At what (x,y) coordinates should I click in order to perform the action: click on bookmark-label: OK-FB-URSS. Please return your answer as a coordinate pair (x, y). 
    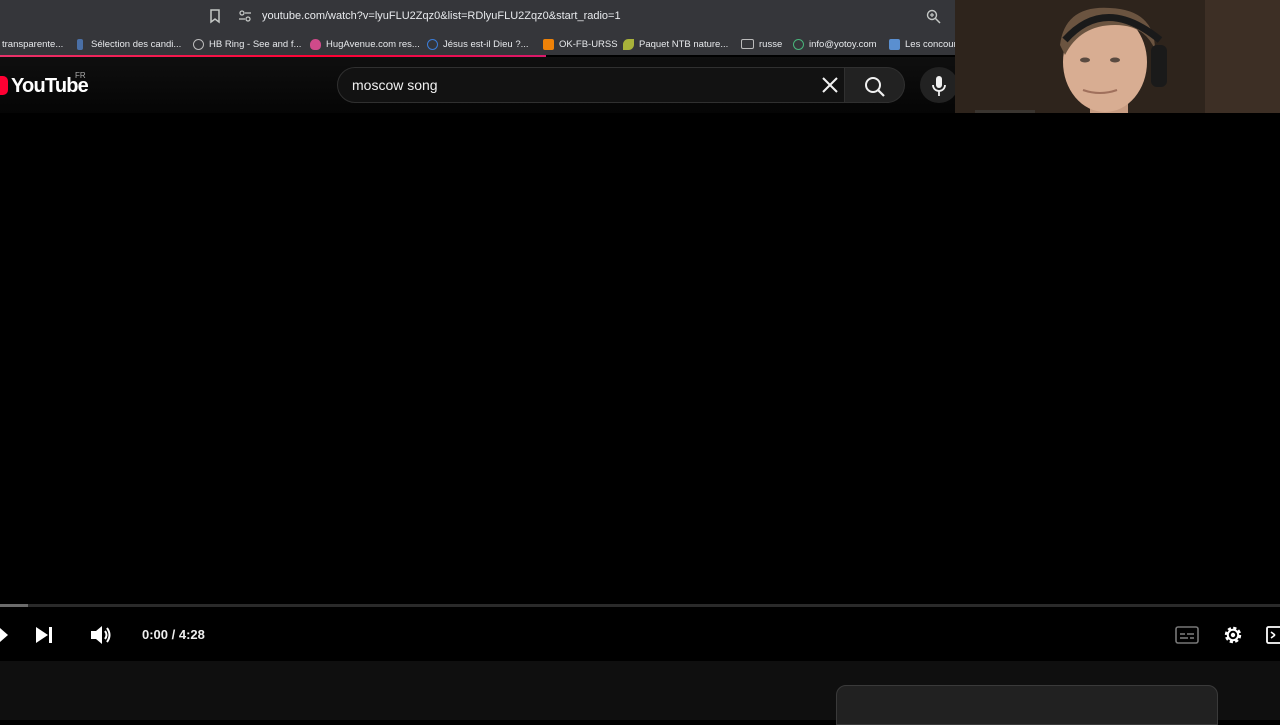
    Looking at the image, I should click on (588, 44).